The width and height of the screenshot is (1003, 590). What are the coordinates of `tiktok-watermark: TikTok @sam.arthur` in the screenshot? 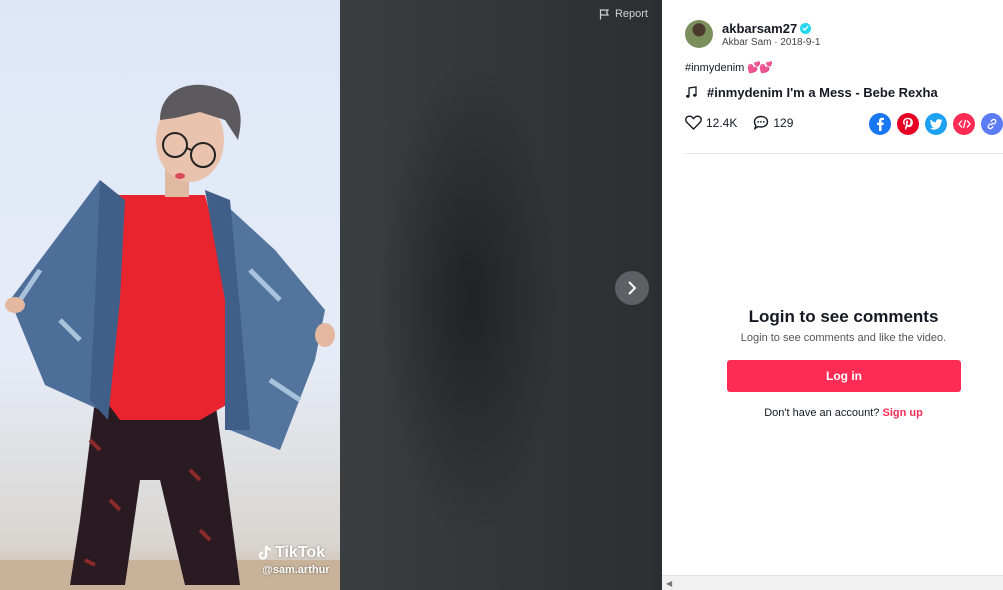 It's located at (294, 560).